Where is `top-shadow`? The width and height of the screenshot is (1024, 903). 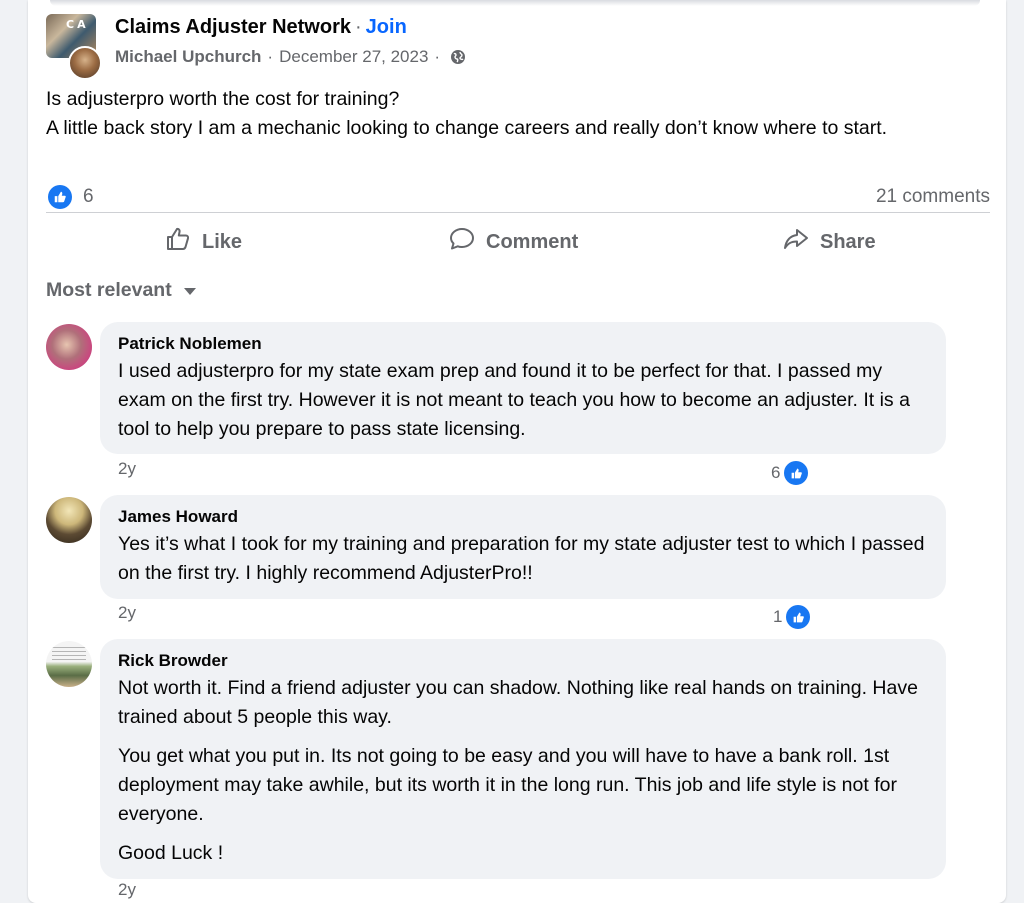 top-shadow is located at coordinates (515, 3).